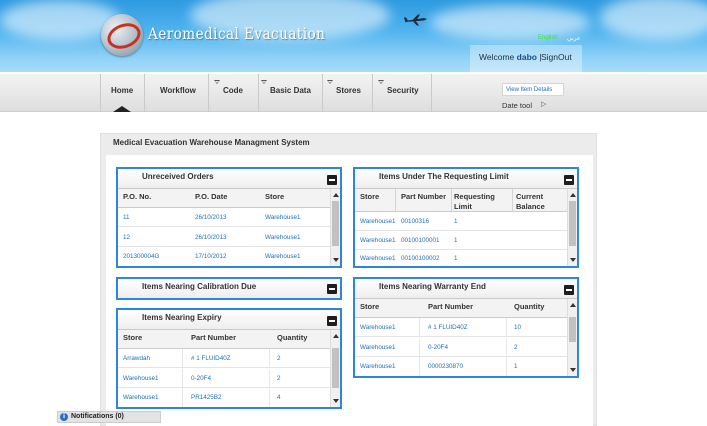 This screenshot has width=707, height=426. What do you see at coordinates (224, 237) in the screenshot?
I see `table-row: 12 26/10/2013 Warehouse1` at bounding box center [224, 237].